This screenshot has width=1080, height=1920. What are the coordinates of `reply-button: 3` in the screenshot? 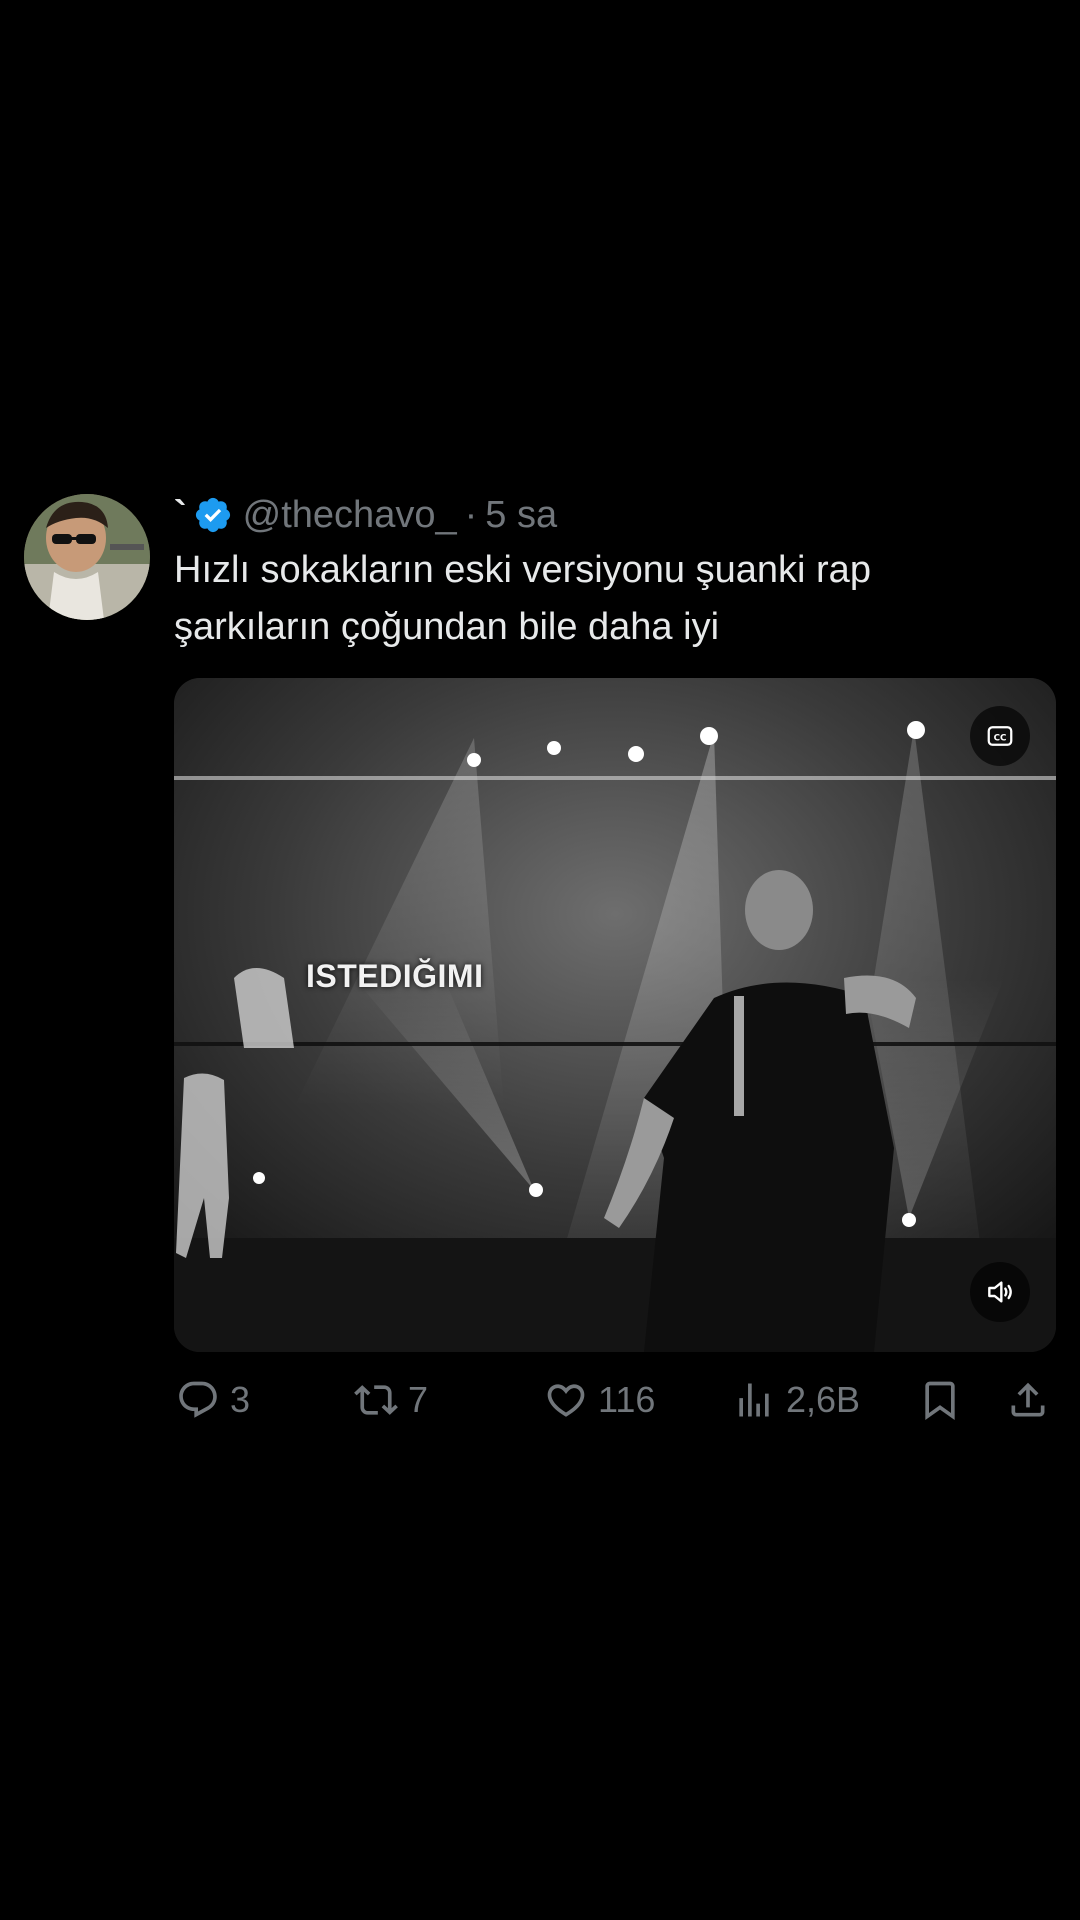 It's located at (213, 1400).